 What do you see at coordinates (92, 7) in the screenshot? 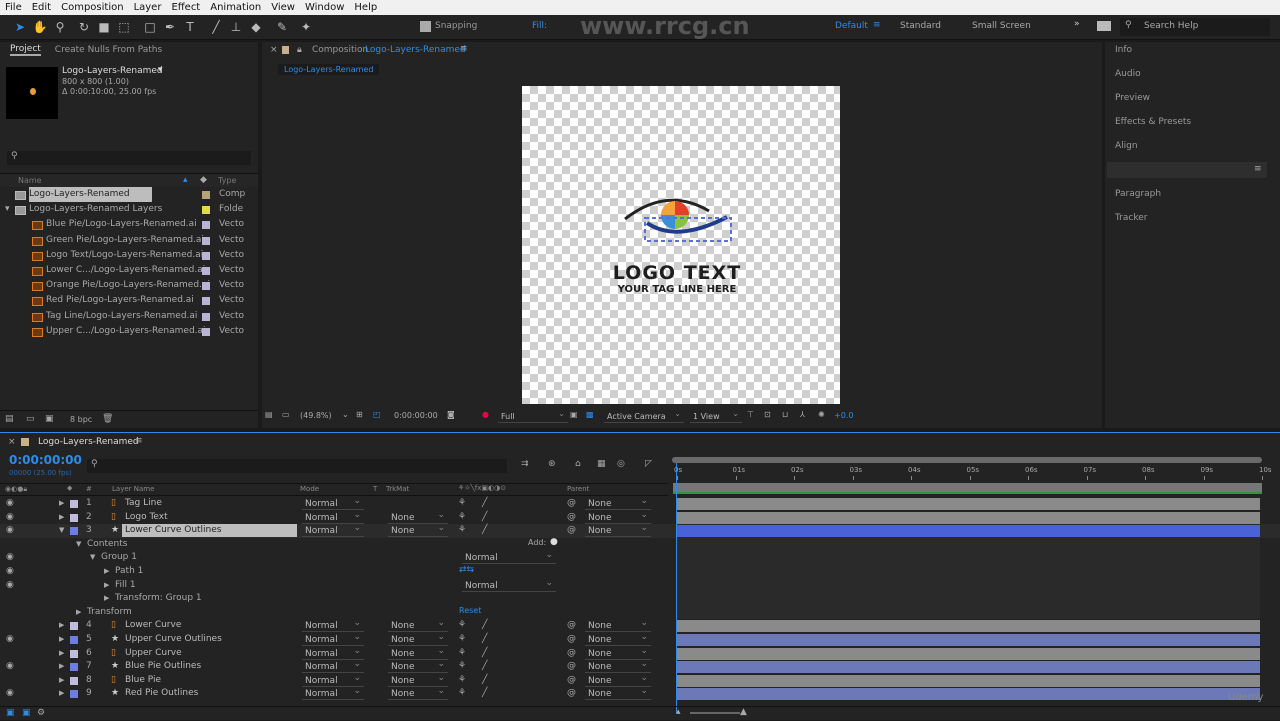
I see `menu-composition: Composition` at bounding box center [92, 7].